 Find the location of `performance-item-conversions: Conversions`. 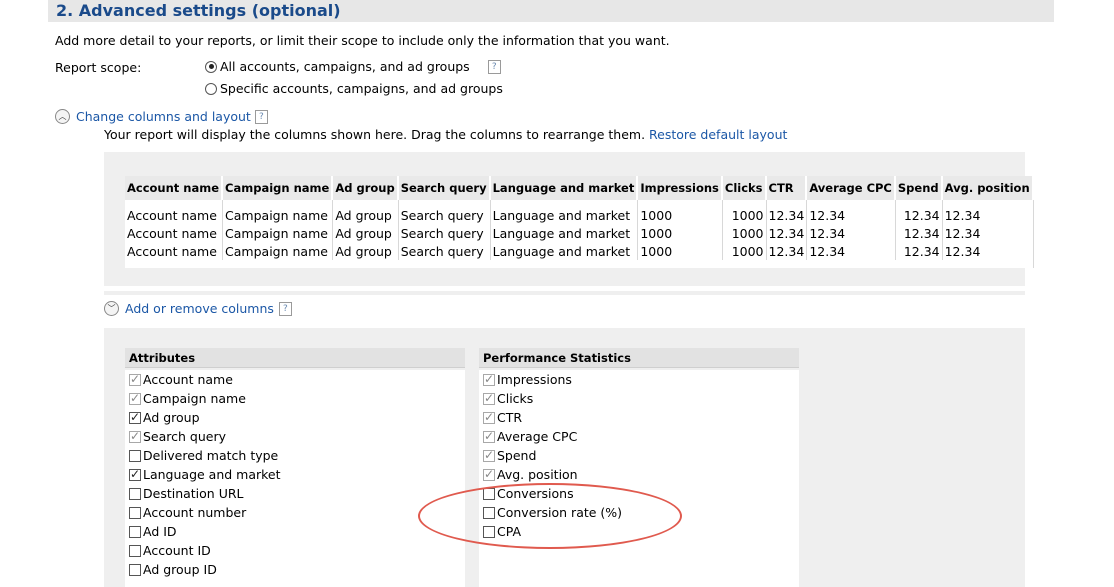

performance-item-conversions: Conversions is located at coordinates (639, 493).